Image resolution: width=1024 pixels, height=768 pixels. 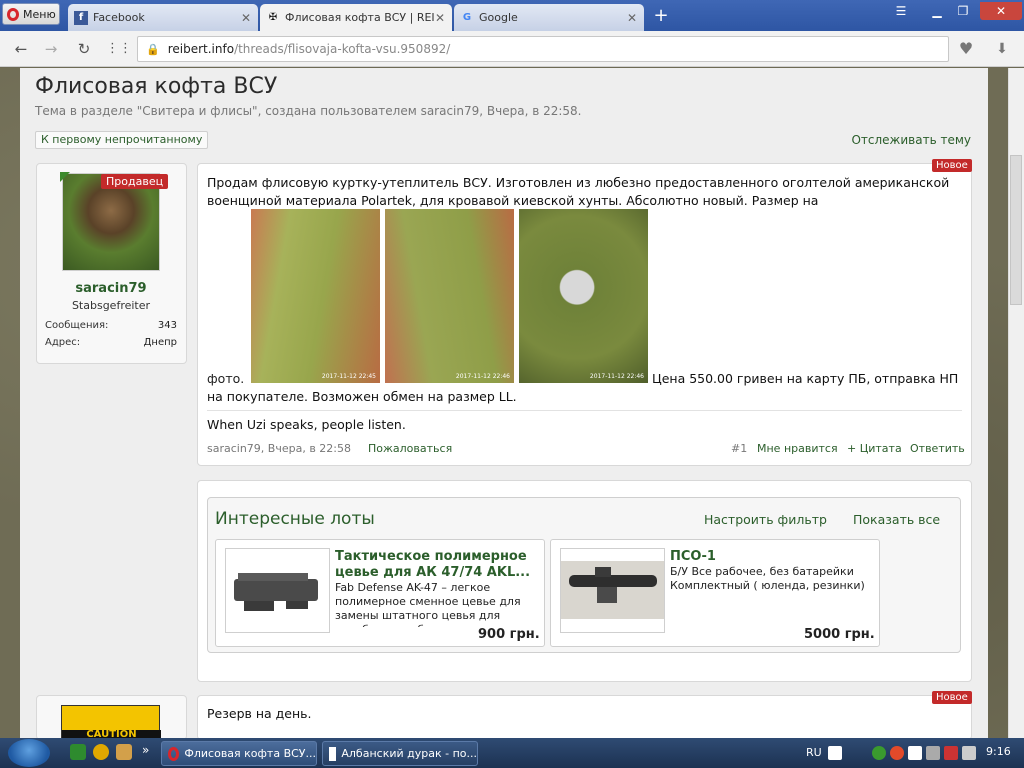 What do you see at coordinates (306, 424) in the screenshot?
I see `signature: When Uzi speaks, people listen.` at bounding box center [306, 424].